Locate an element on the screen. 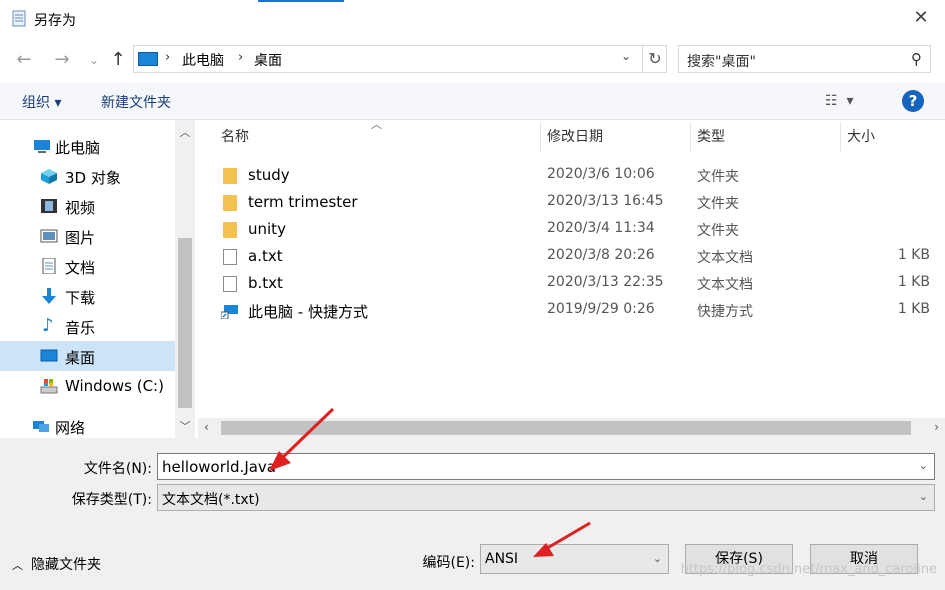 This screenshot has height=590, width=945. title-bar: 另存为 ✕ is located at coordinates (472, 19).